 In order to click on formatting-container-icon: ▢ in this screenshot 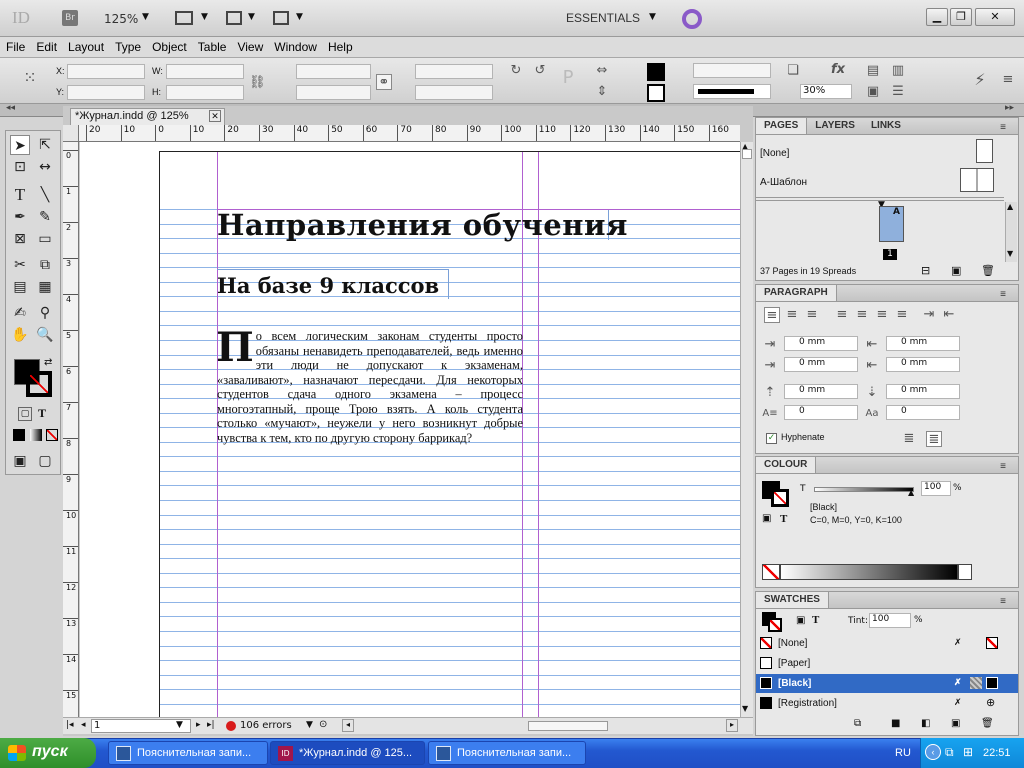, I will do `click(25, 414)`.